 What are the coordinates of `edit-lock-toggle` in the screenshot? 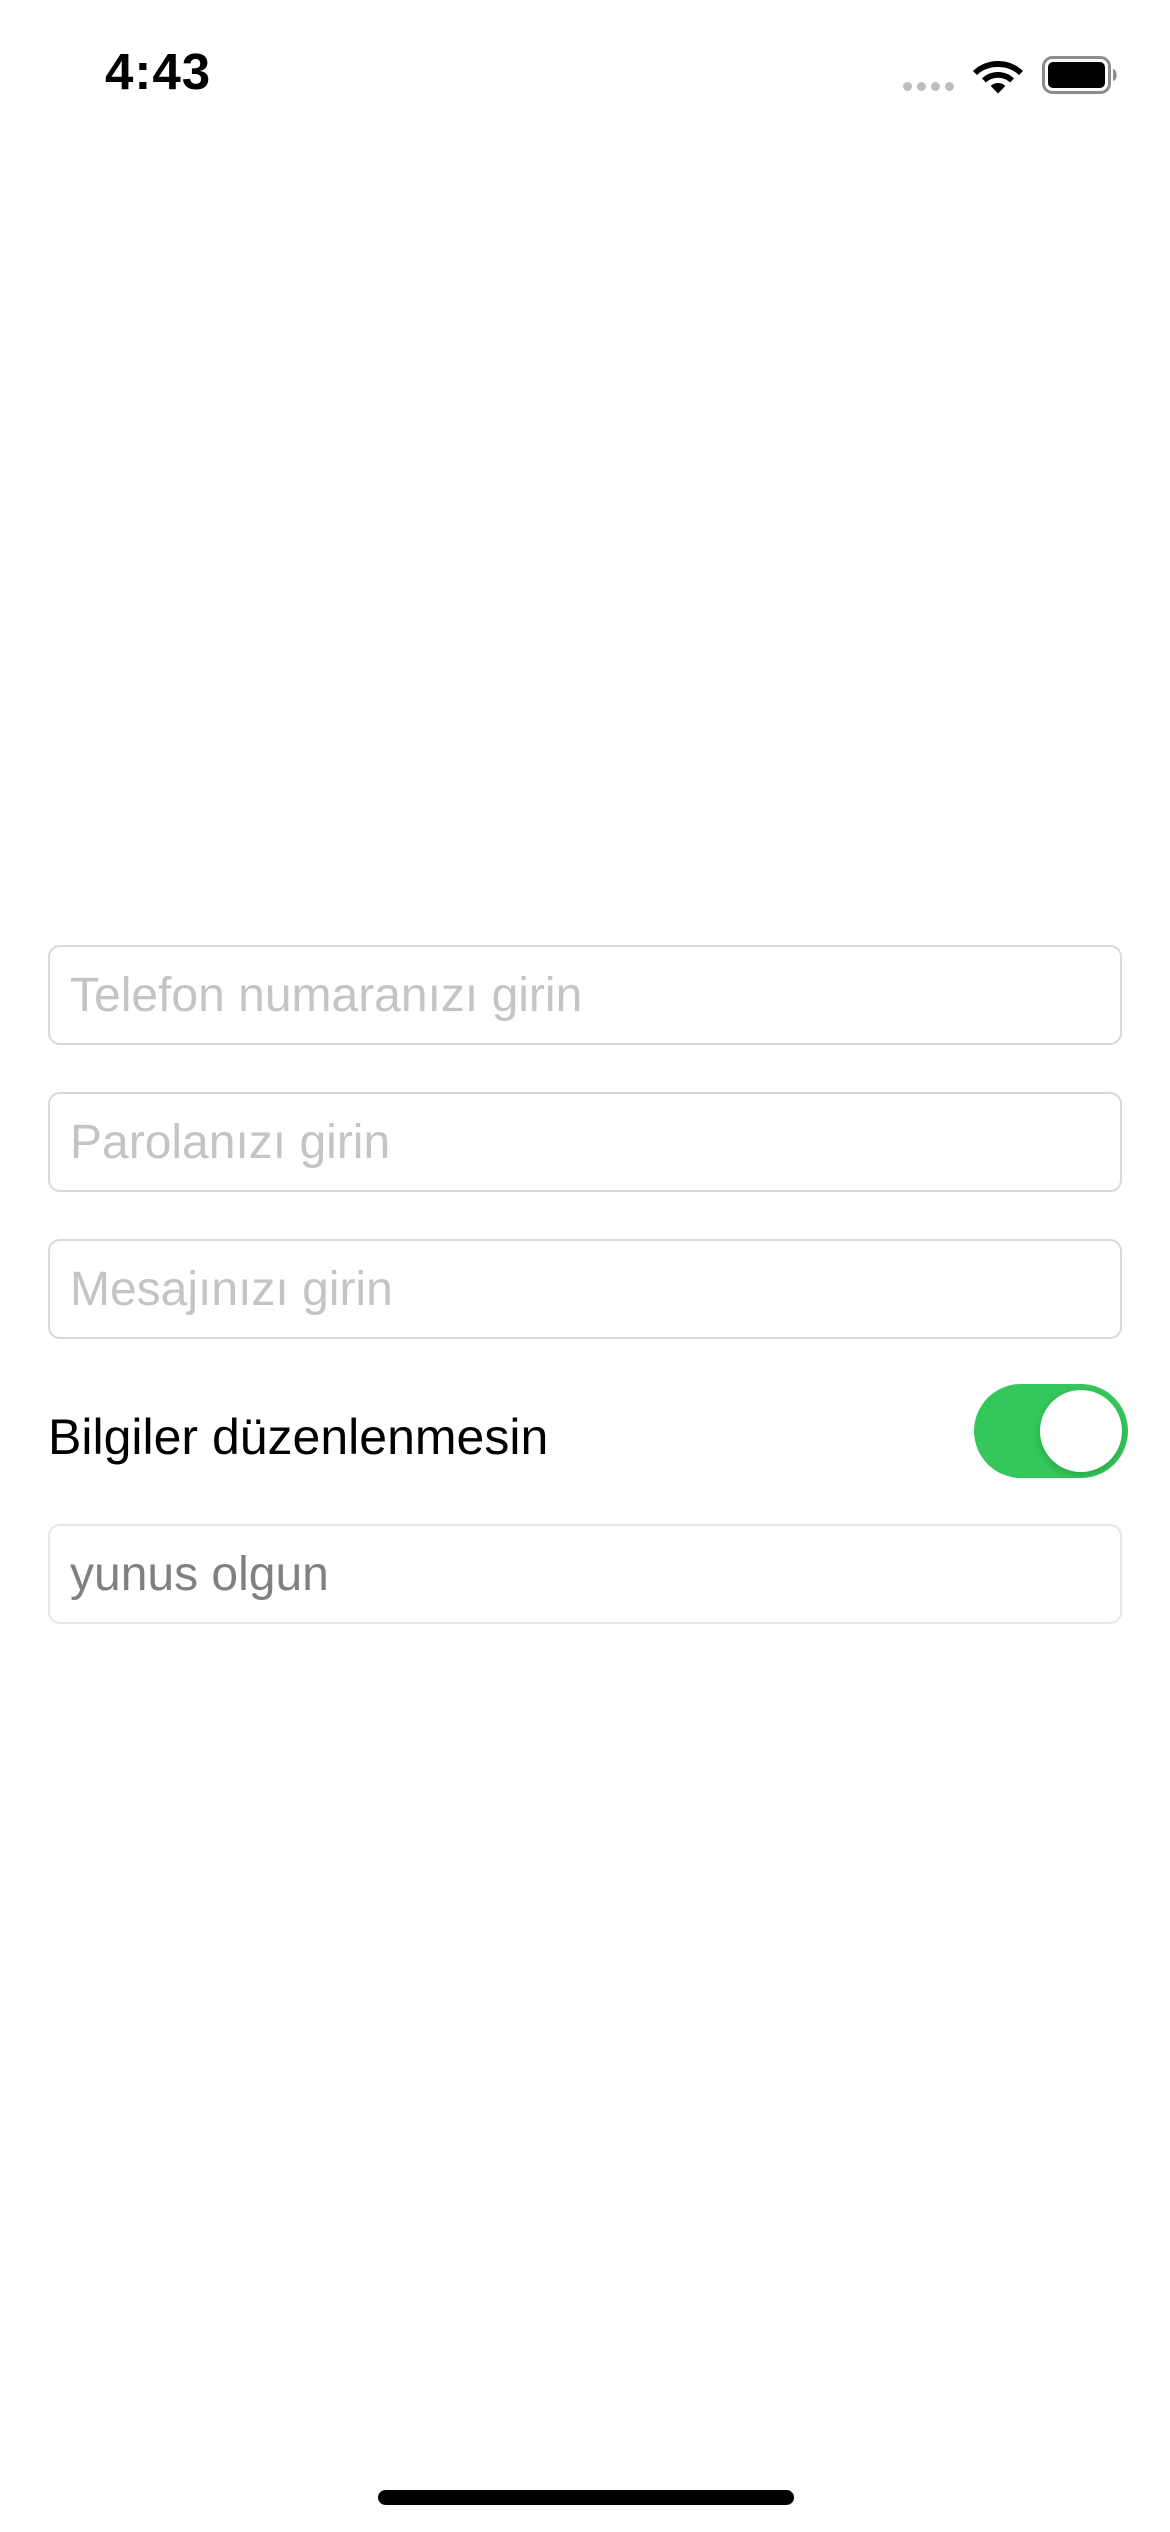 It's located at (1051, 1431).